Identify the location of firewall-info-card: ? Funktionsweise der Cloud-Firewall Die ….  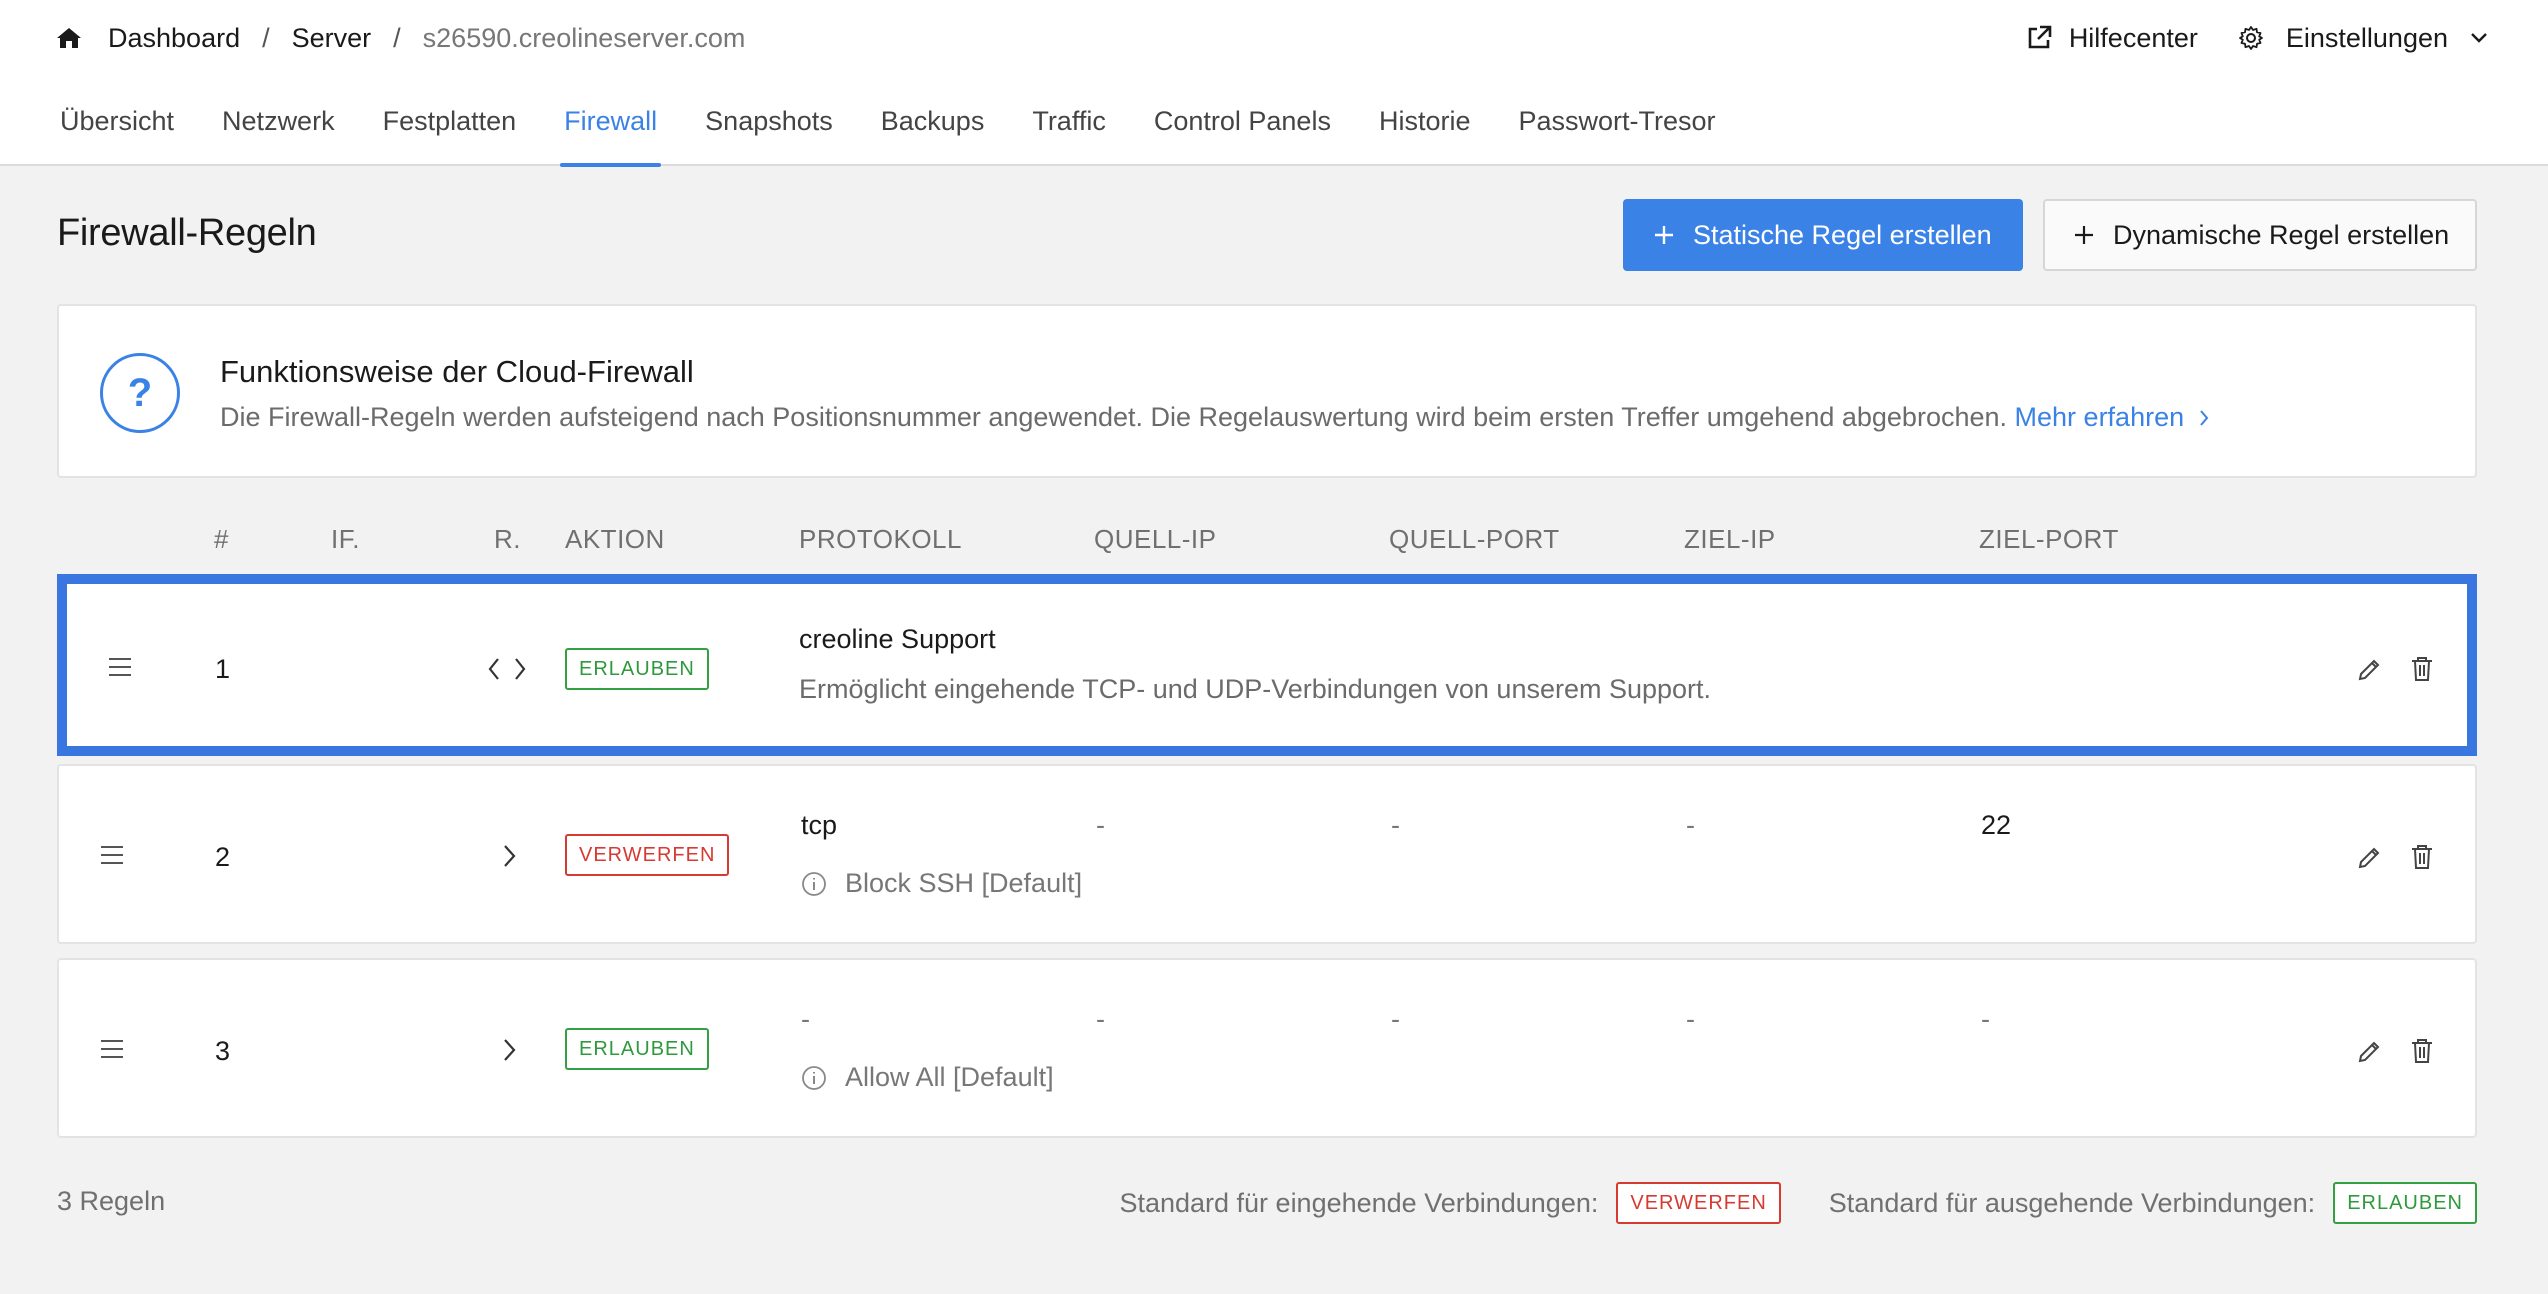
(1267, 391).